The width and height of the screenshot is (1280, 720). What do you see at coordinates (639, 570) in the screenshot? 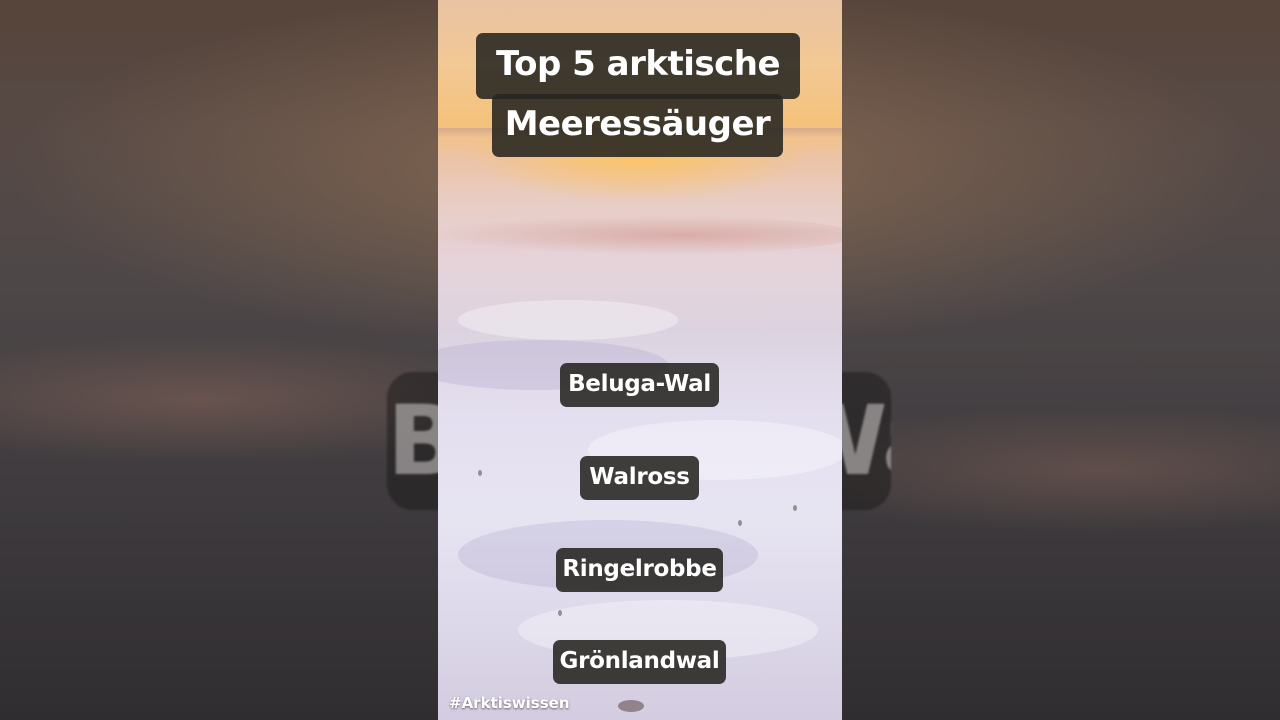
I see `list-item: Ringelrobbe` at bounding box center [639, 570].